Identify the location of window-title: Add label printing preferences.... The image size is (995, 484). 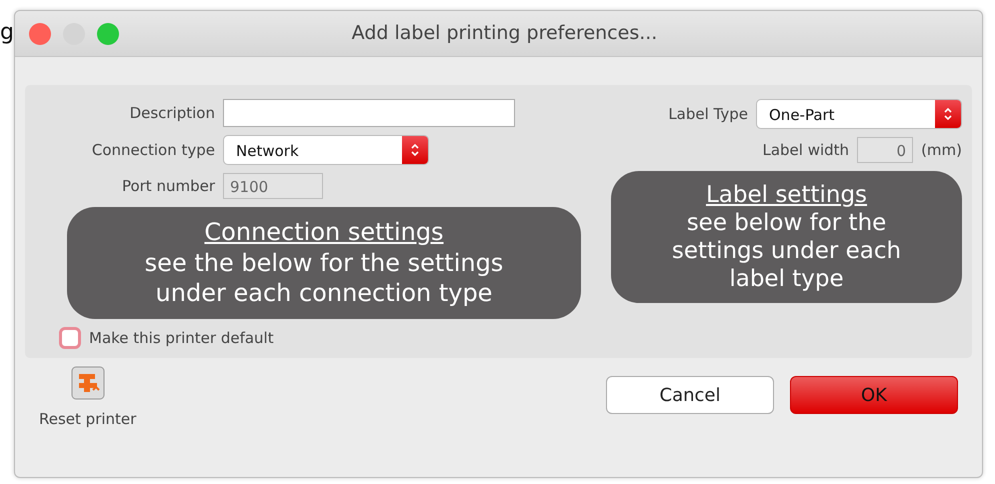
(504, 33).